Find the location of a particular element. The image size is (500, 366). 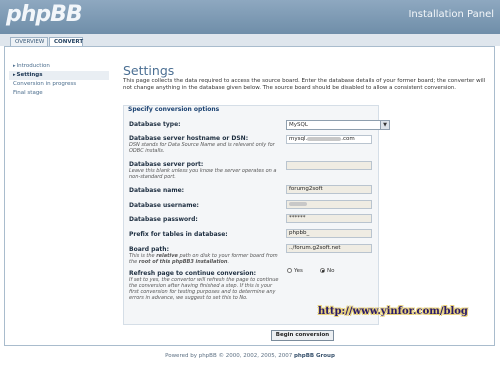

db-type-value: MySQL is located at coordinates (298, 125).